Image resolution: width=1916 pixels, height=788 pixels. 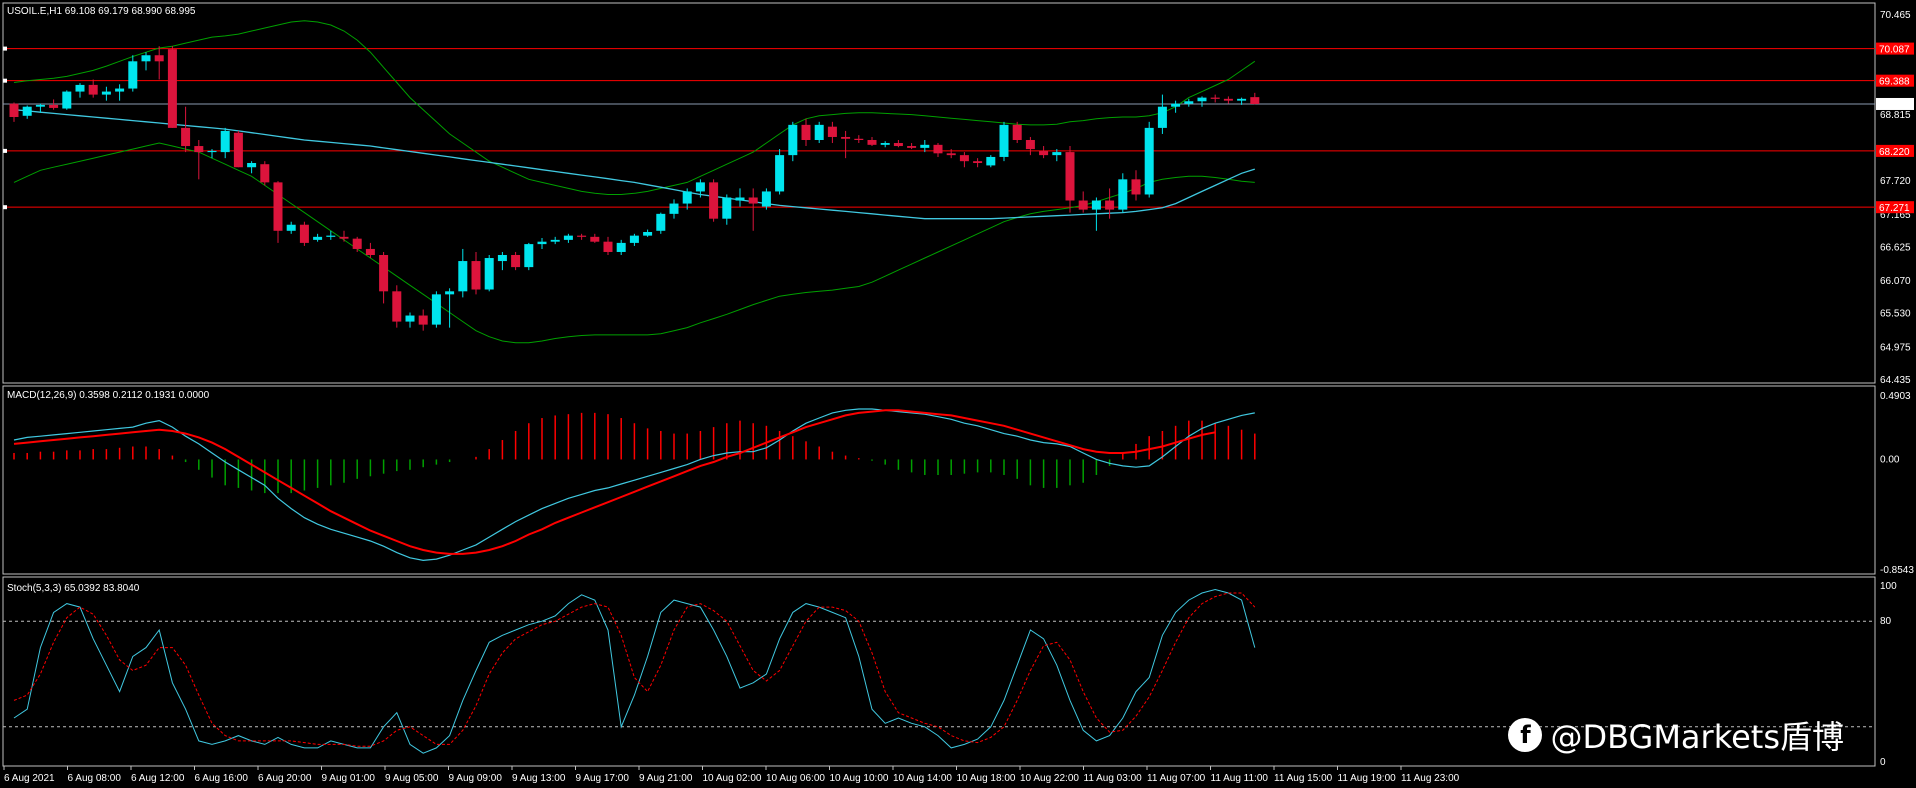 I want to click on time-tick-label: 6 Aug 2021, so click(x=29, y=778).